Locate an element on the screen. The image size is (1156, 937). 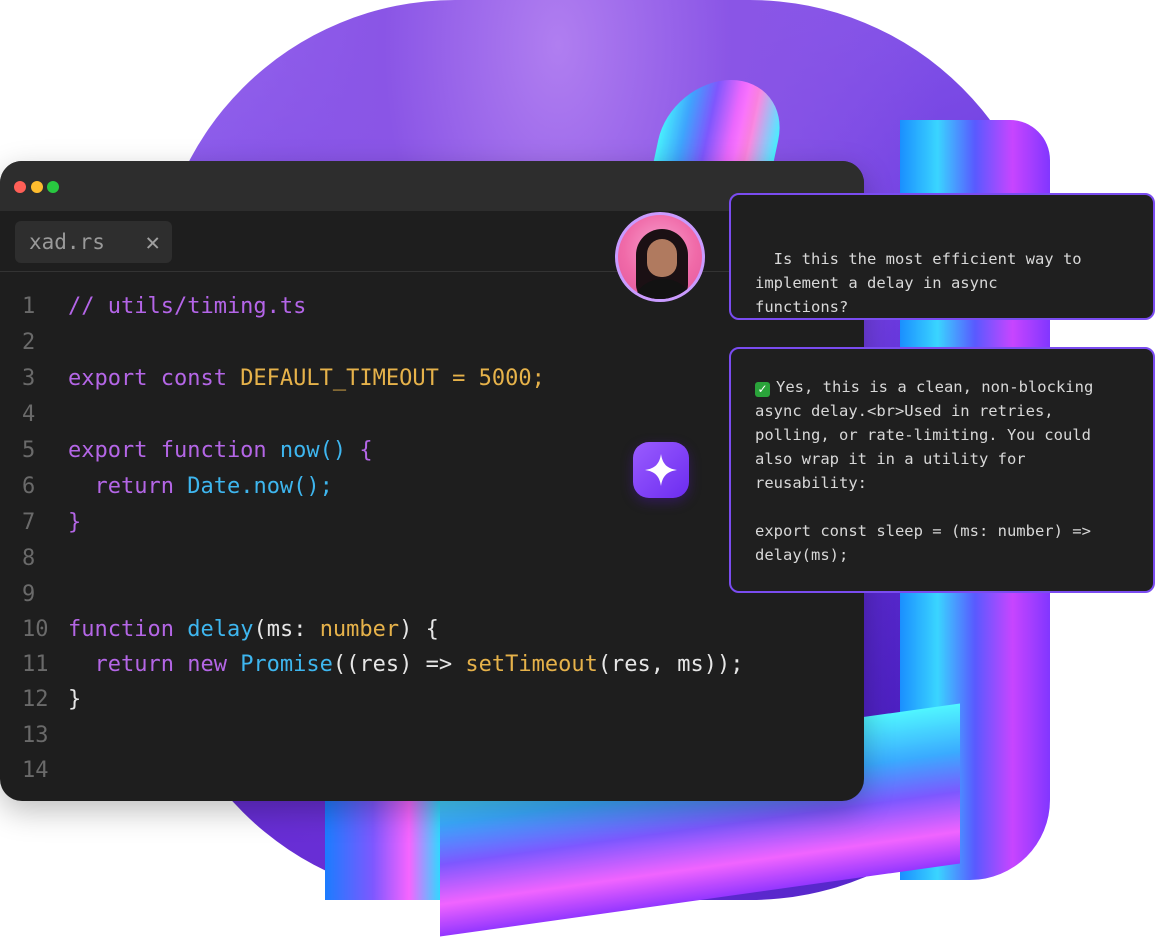
line-number: 3 is located at coordinates (29, 378).